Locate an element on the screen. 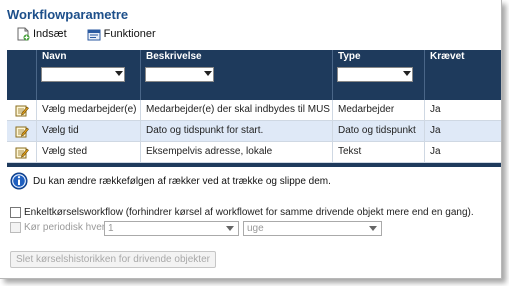 This screenshot has height=286, width=509. insert-label: Indsæt is located at coordinates (50, 34).